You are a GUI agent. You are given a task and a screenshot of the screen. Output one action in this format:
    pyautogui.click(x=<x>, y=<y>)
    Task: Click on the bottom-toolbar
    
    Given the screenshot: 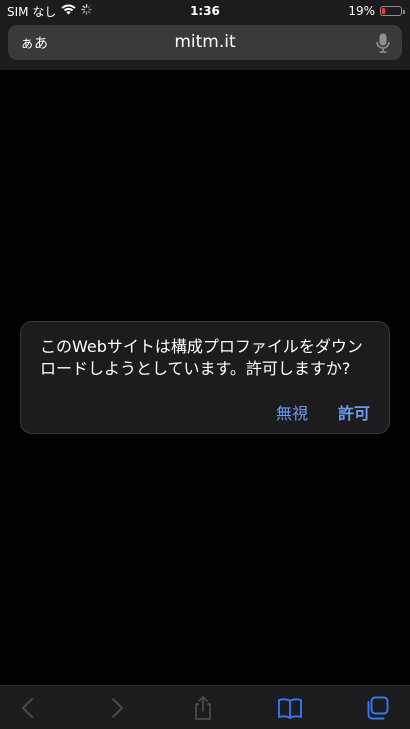 What is the action you would take?
    pyautogui.click(x=205, y=707)
    